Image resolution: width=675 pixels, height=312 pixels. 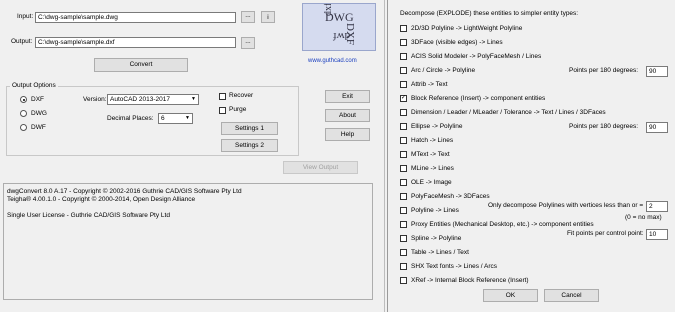 What do you see at coordinates (457, 42) in the screenshot?
I see `option-label: 3DFace (visible edges) -> Lines` at bounding box center [457, 42].